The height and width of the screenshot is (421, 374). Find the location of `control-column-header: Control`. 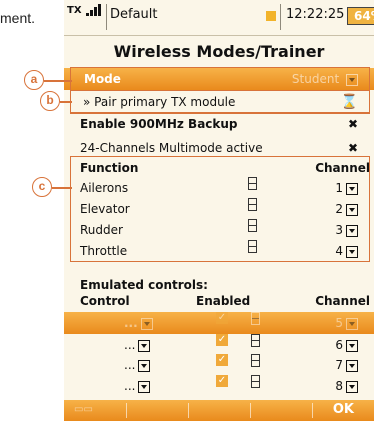

control-column-header: Control is located at coordinates (105, 301).